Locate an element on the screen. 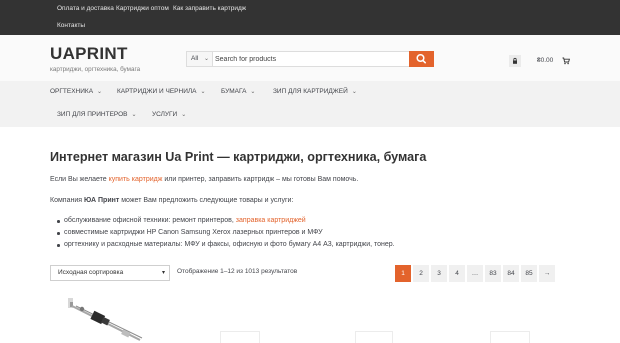 Image resolution: width=620 pixels, height=343 pixels. site-tagline: картриджи, оргтехника, бумага is located at coordinates (95, 69).